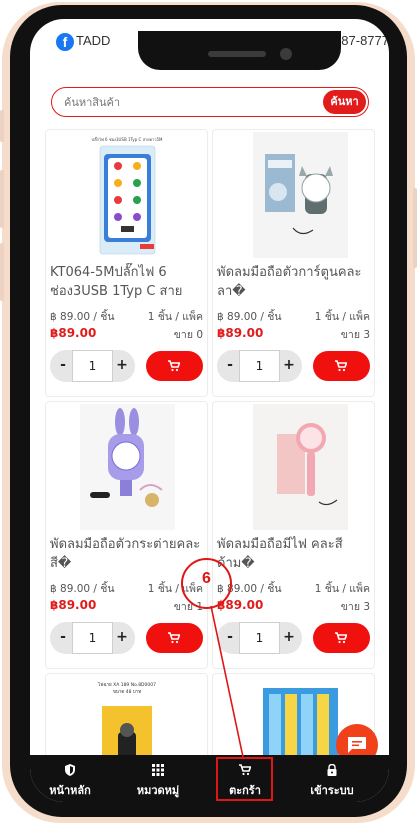  What do you see at coordinates (357, 745) in the screenshot?
I see `chat-icon` at bounding box center [357, 745].